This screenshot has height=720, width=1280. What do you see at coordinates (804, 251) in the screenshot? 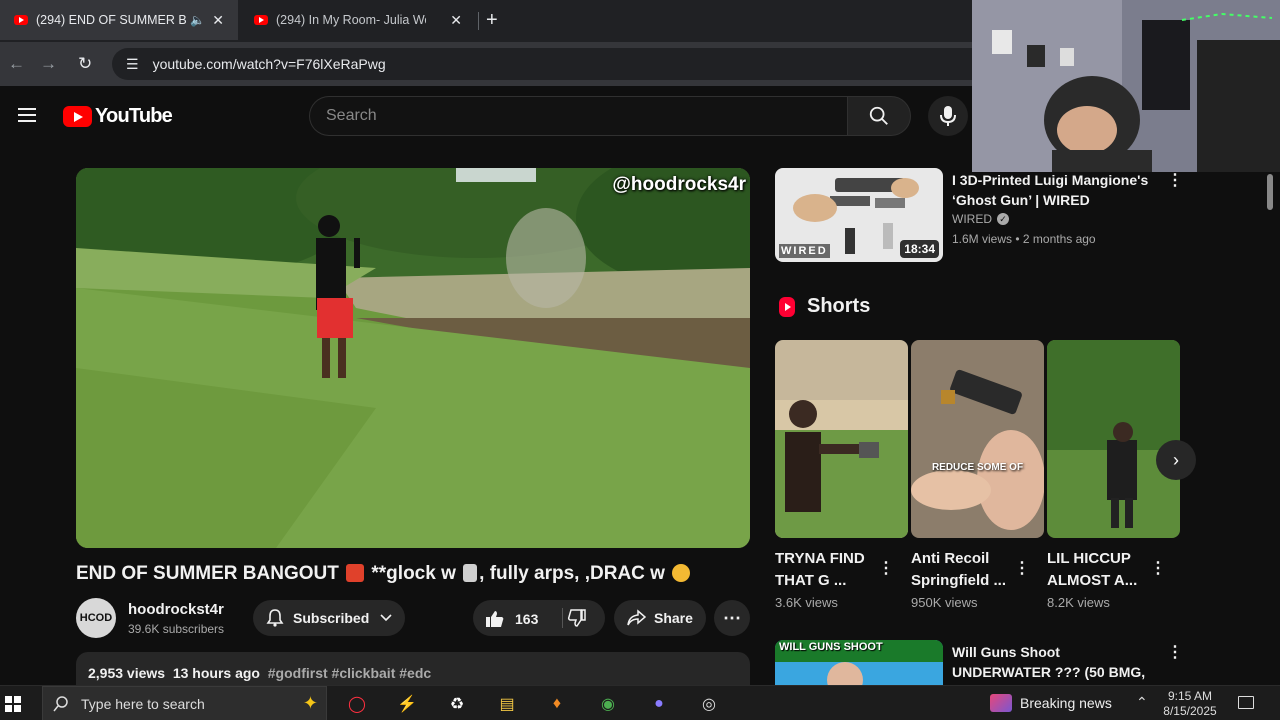
I see `thumbnail-brand-text: WIRED` at bounding box center [804, 251].